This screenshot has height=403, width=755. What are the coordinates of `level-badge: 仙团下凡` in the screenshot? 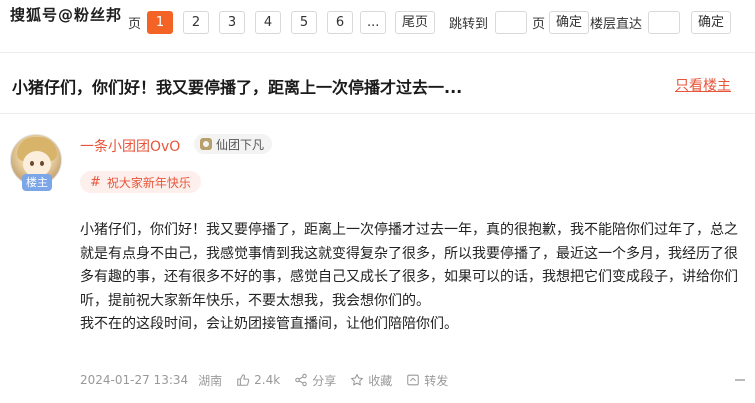 It's located at (233, 144).